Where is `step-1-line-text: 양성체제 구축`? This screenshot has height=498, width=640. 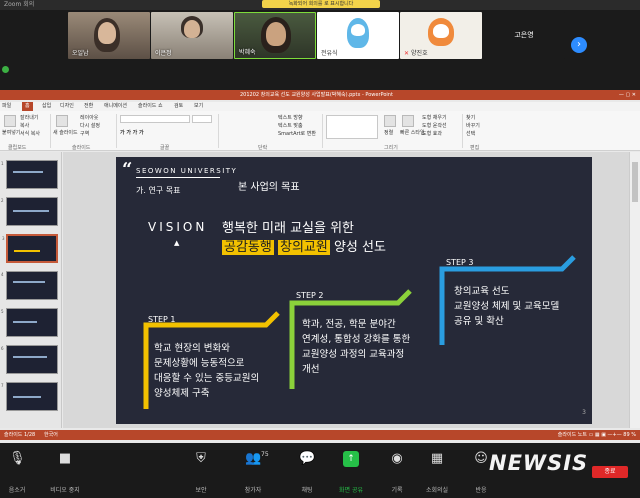 step-1-line-text: 양성체제 구축 is located at coordinates (182, 393).